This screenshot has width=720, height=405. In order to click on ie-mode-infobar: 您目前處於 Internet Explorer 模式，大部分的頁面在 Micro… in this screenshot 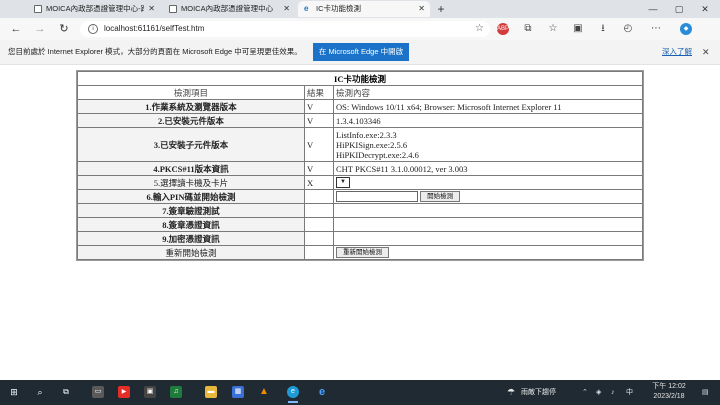, I will do `click(360, 52)`.